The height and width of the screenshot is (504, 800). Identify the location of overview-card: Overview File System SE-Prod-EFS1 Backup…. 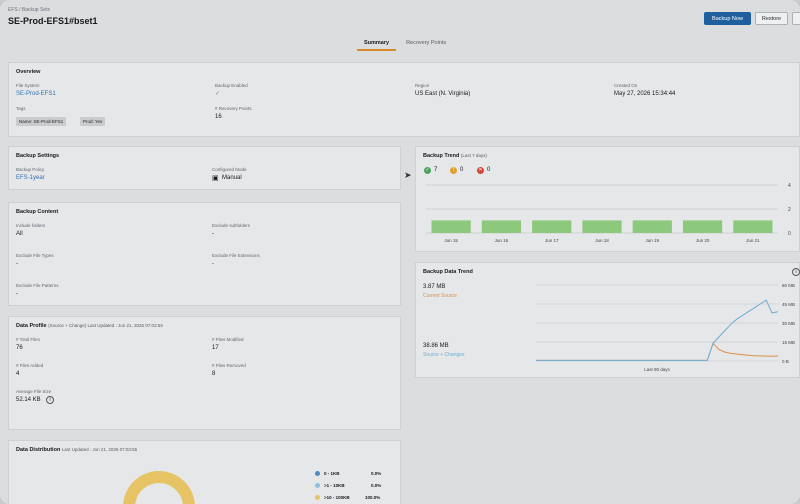
(404, 99).